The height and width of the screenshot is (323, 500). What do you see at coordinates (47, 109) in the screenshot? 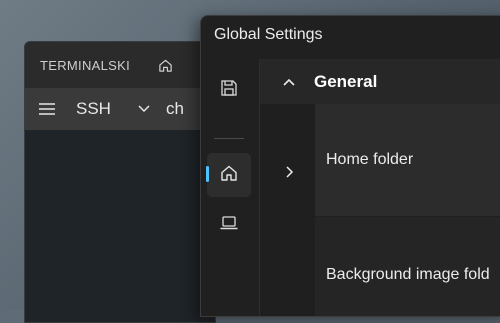
I see `menu-icon` at bounding box center [47, 109].